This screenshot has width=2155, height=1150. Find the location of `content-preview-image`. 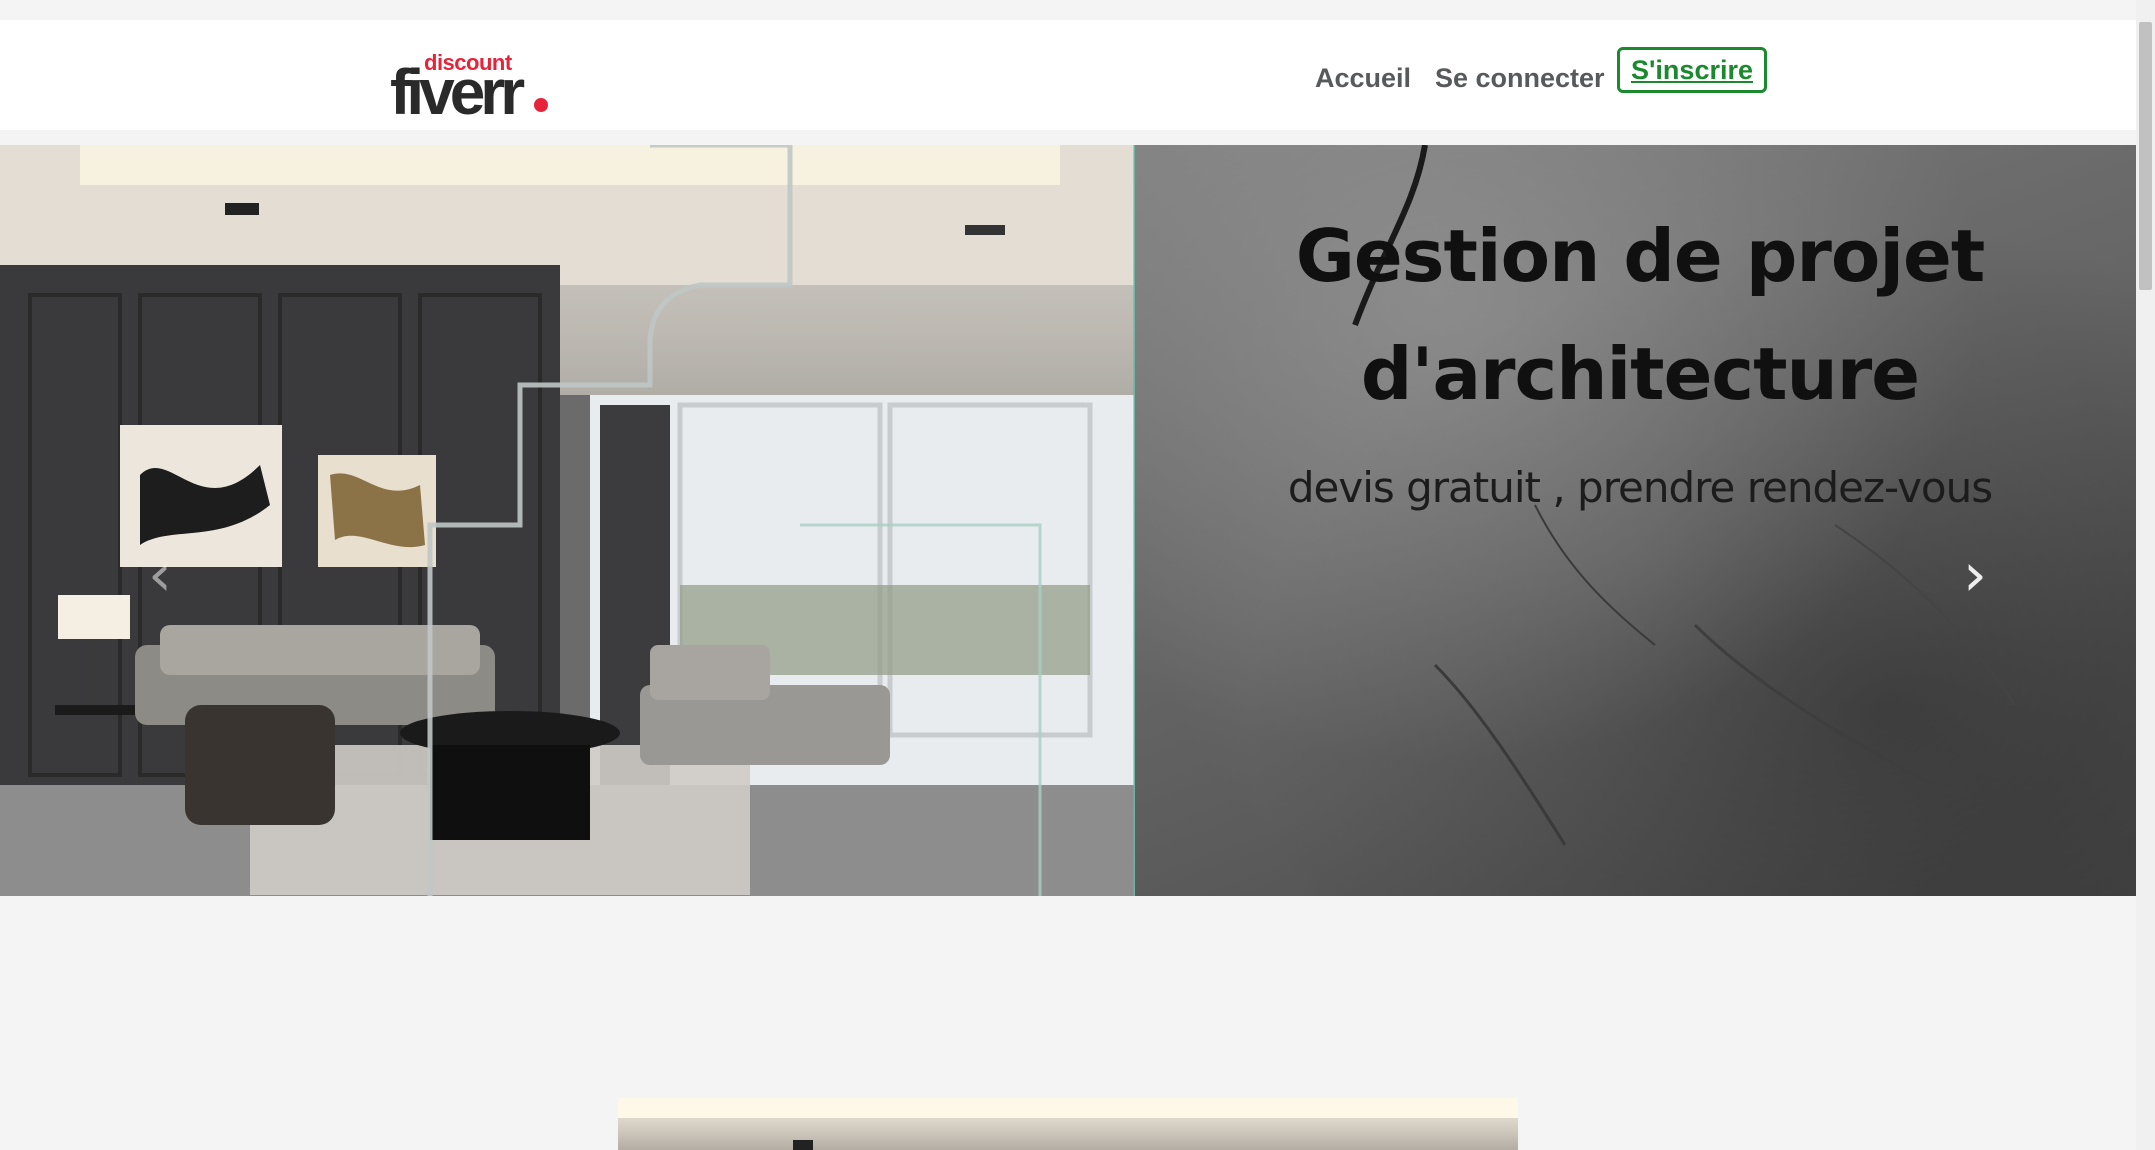

content-preview-image is located at coordinates (1068, 1124).